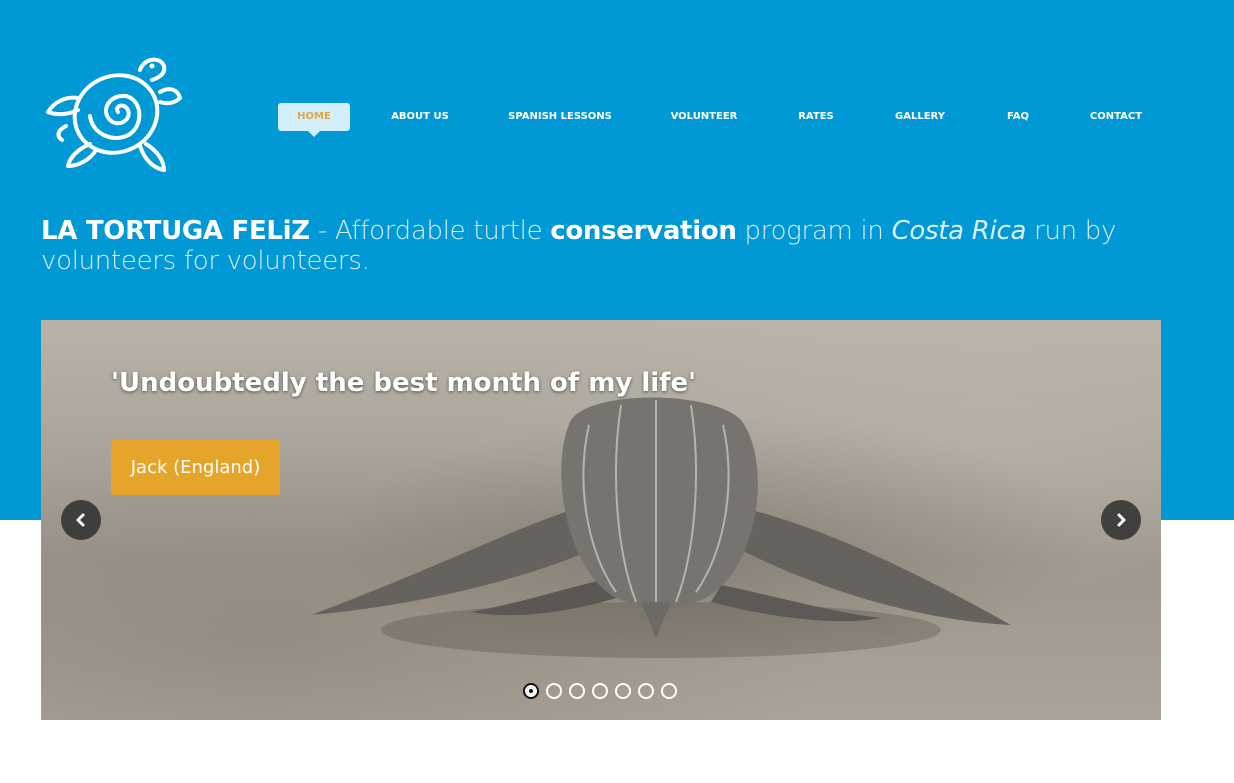 The height and width of the screenshot is (783, 1234). Describe the element at coordinates (959, 231) in the screenshot. I see `tagline-location: Costa Rica` at that location.